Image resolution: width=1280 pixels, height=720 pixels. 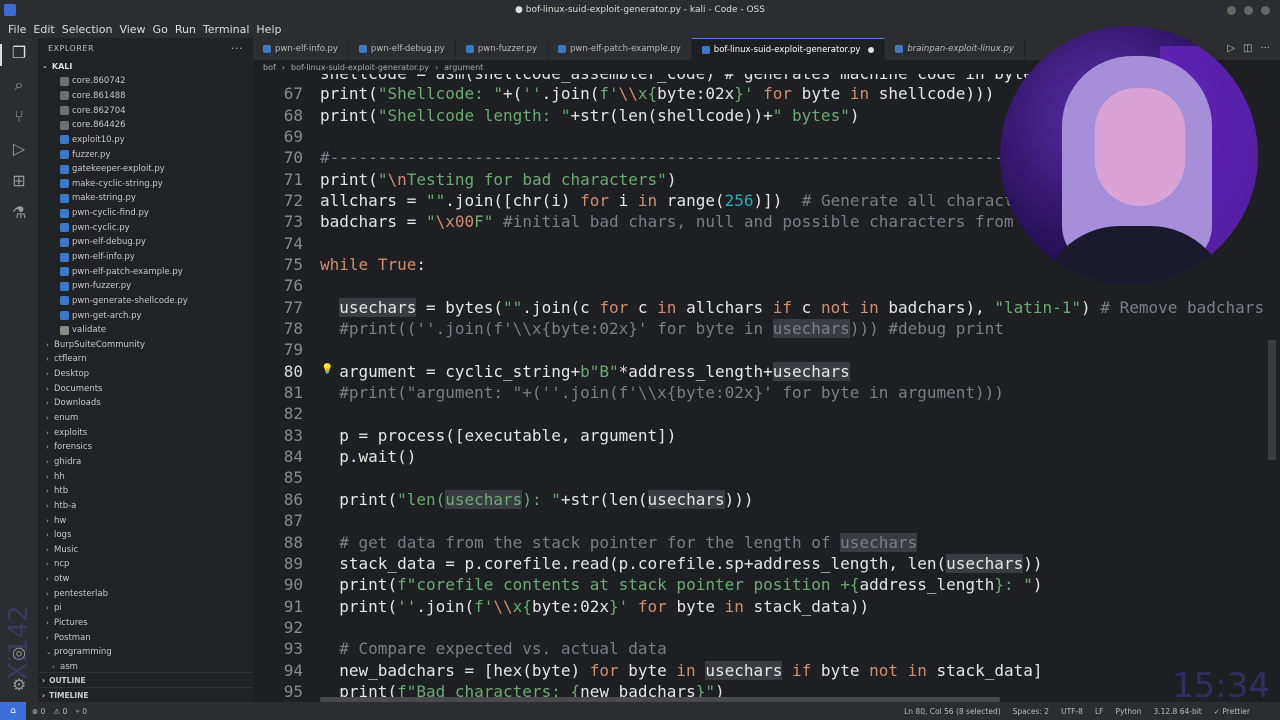 I want to click on more-actions-icon: ···, so click(x=237, y=48).